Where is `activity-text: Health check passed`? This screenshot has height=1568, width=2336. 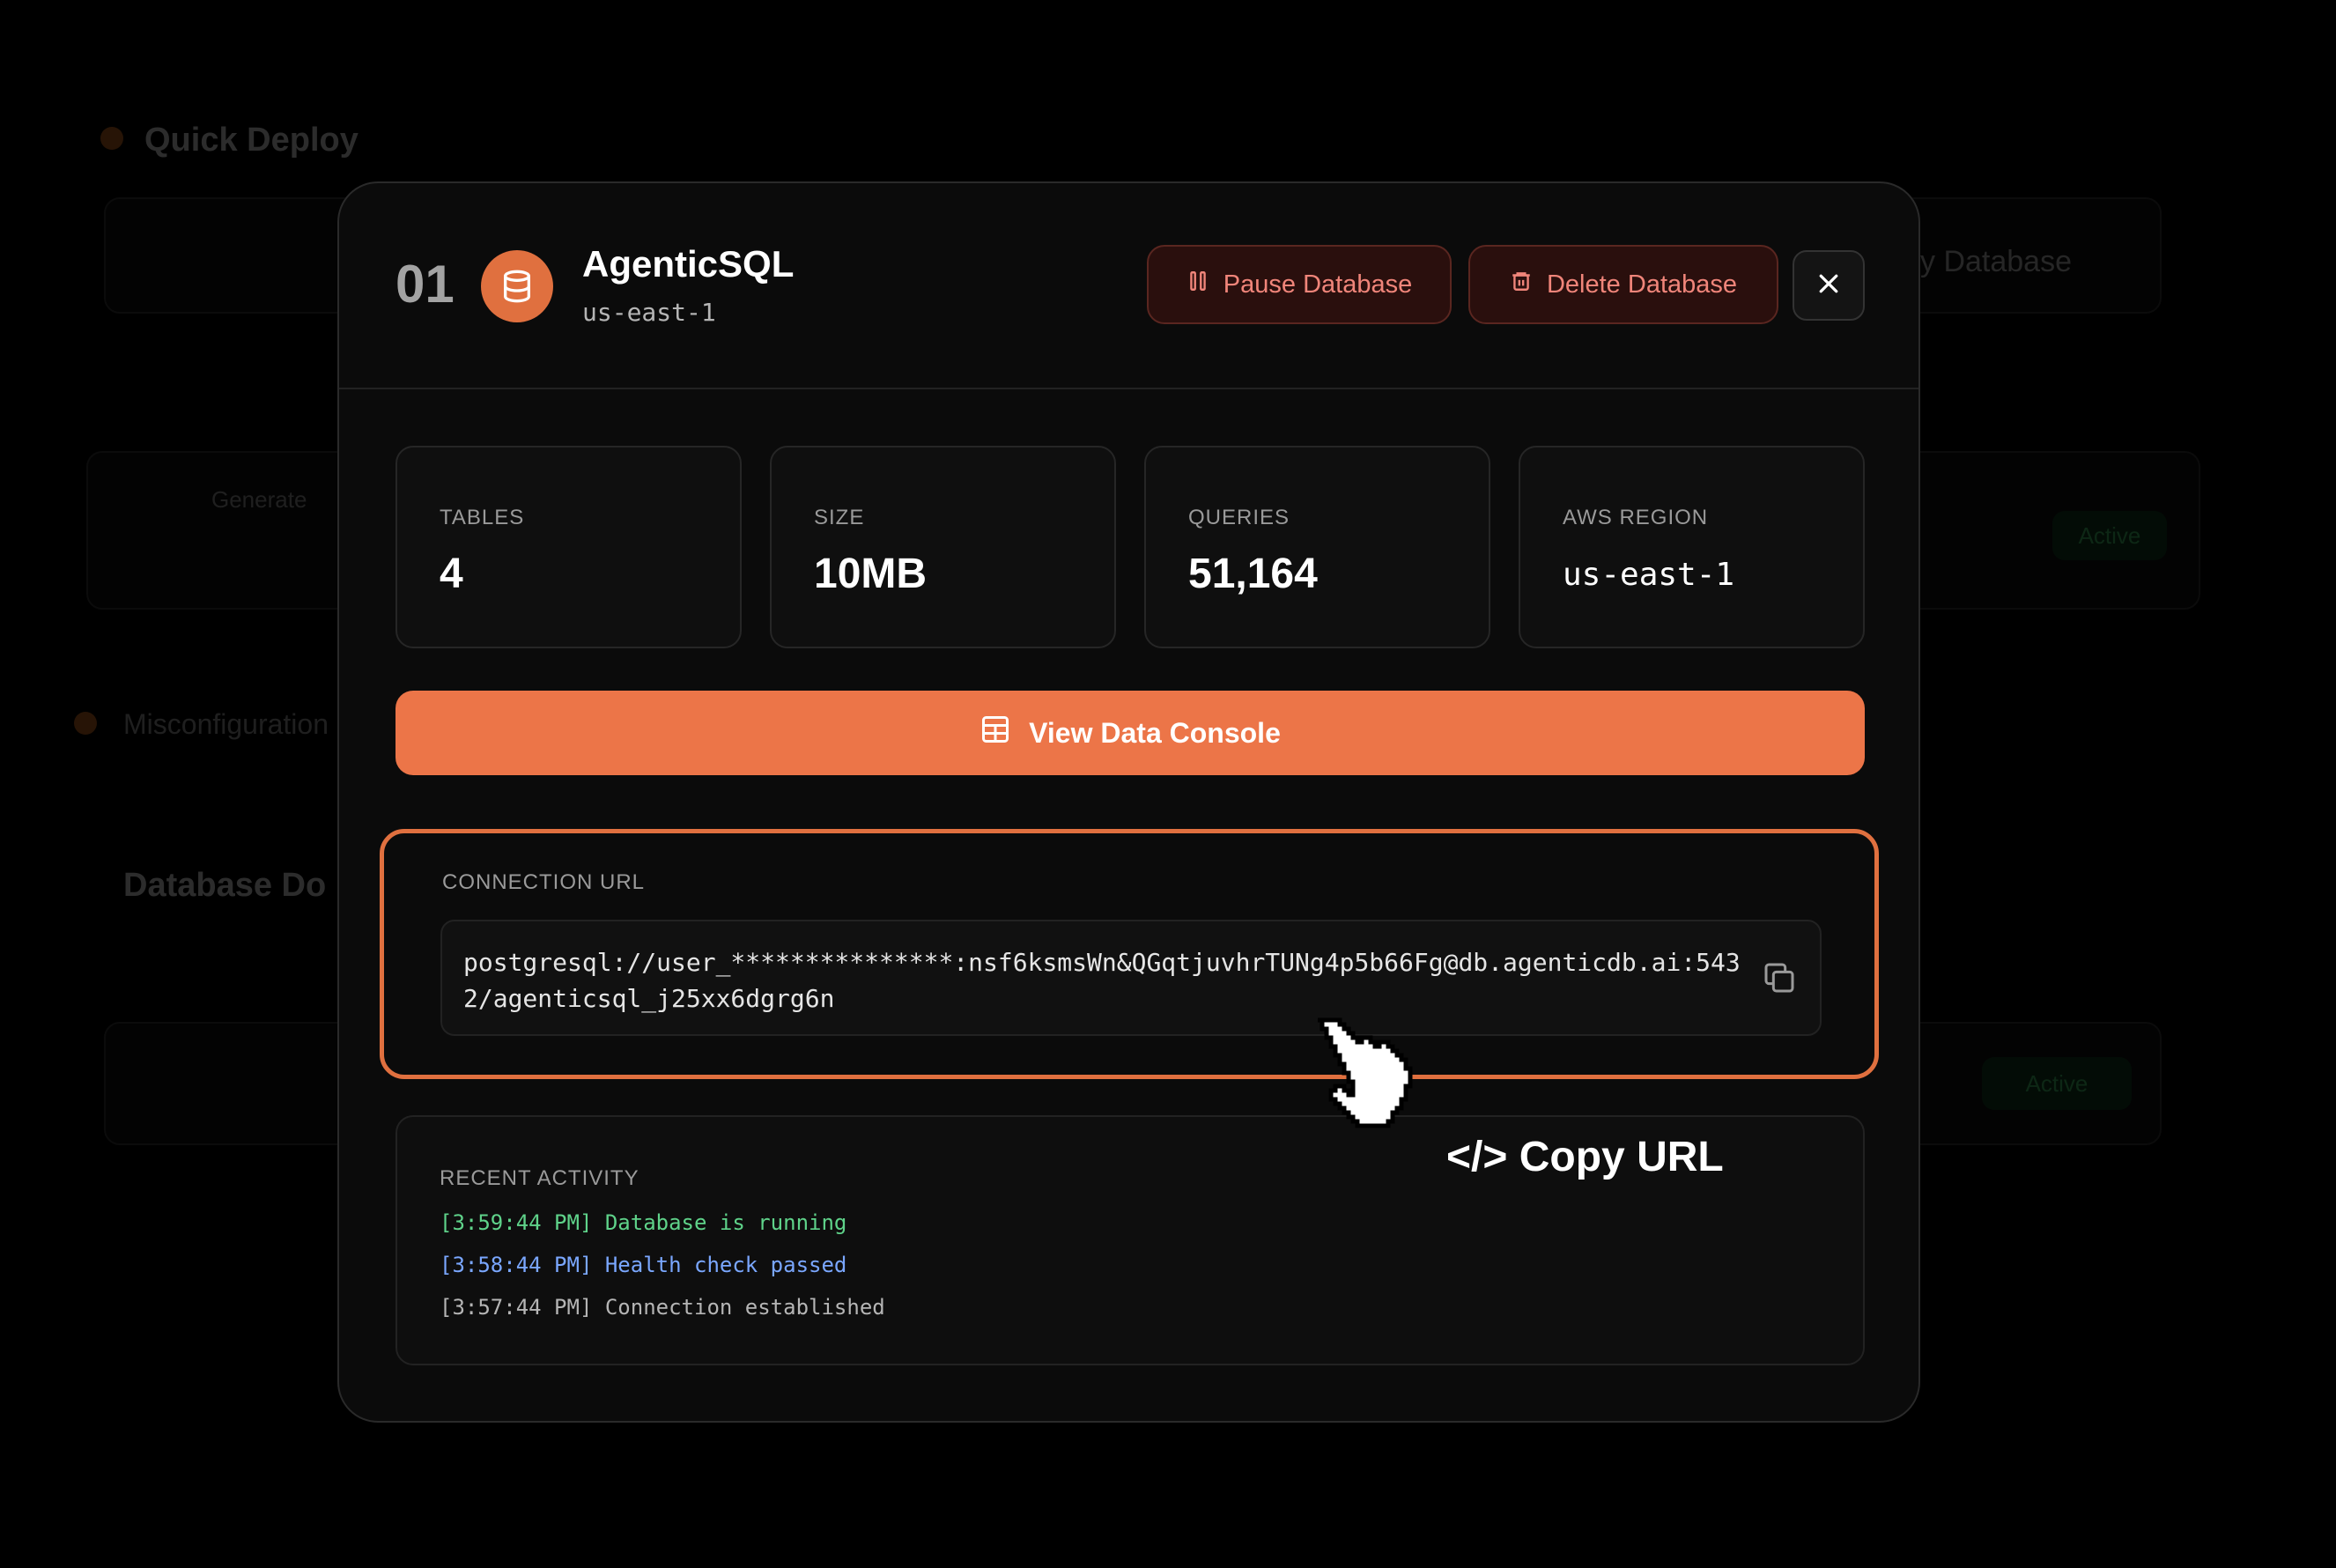
activity-text: Health check passed is located at coordinates (725, 1265).